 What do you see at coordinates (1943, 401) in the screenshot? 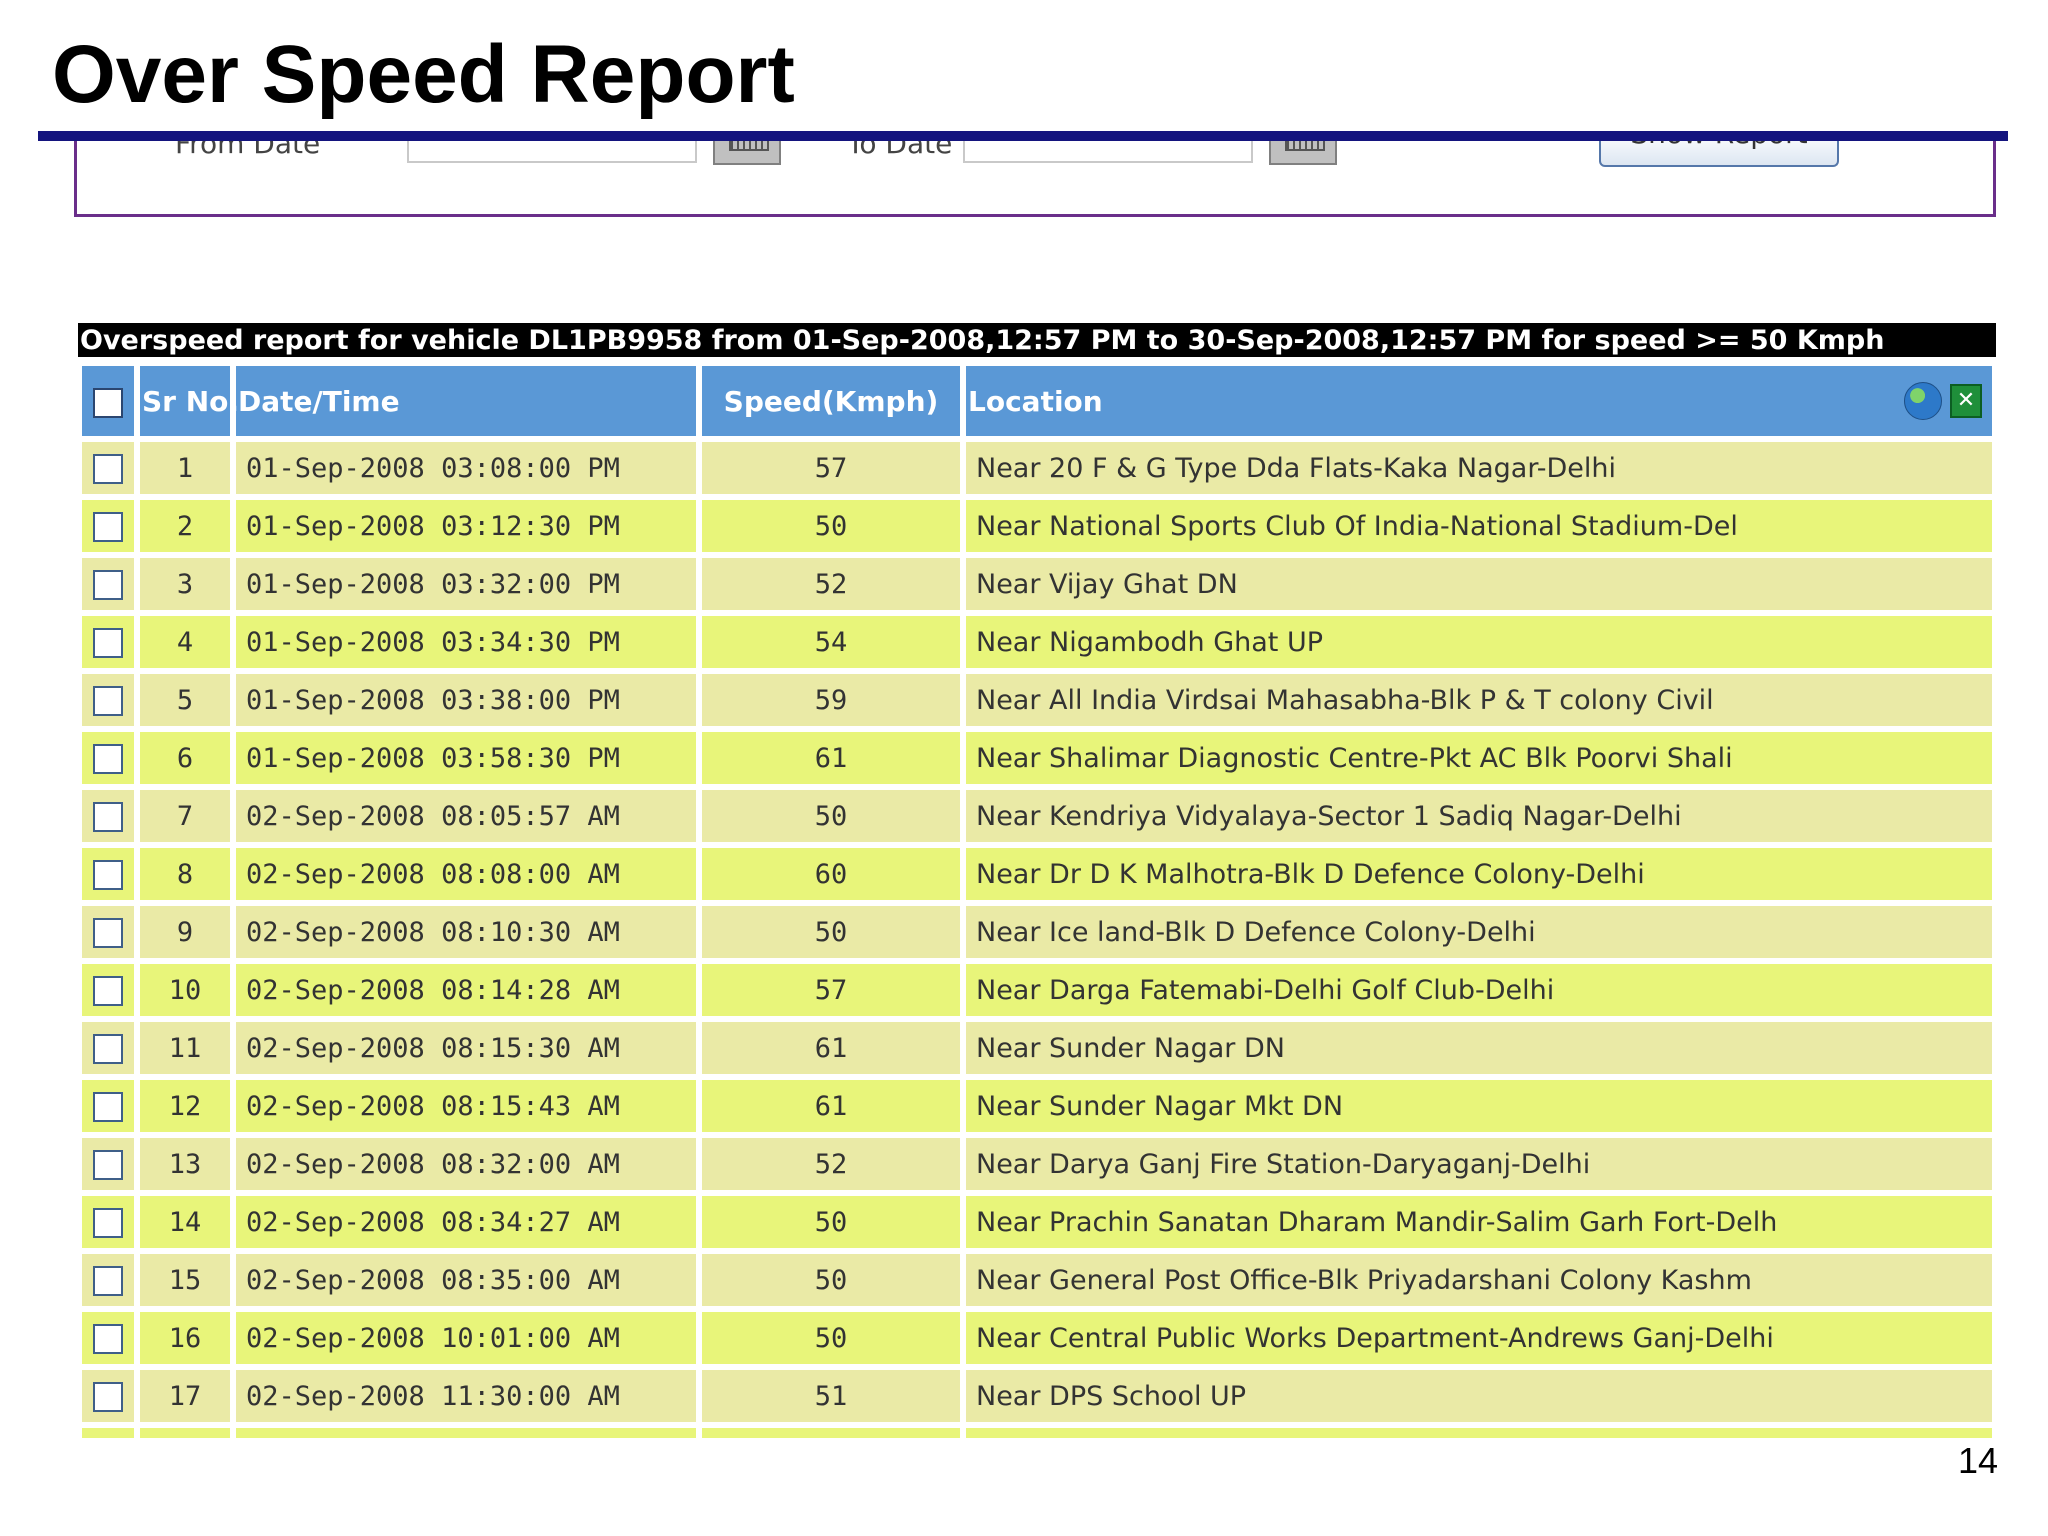
I see `header-actions: ✕` at bounding box center [1943, 401].